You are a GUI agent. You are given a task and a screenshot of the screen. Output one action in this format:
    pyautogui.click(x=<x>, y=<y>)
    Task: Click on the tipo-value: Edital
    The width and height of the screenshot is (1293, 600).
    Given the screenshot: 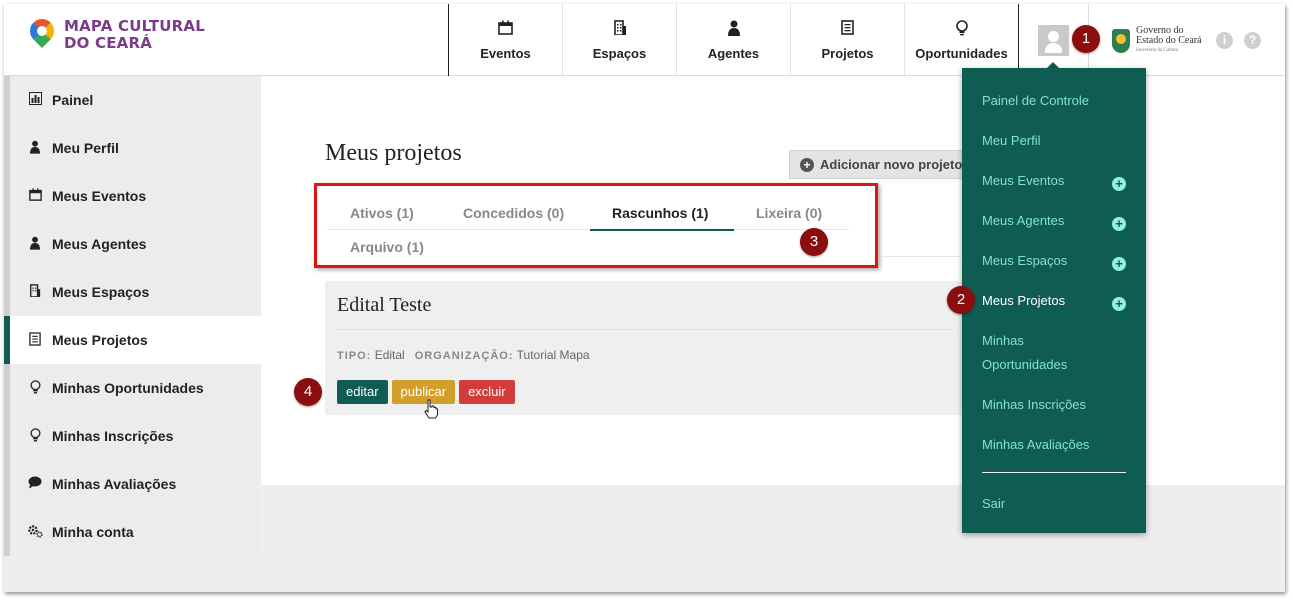 What is the action you would take?
    pyautogui.click(x=389, y=355)
    